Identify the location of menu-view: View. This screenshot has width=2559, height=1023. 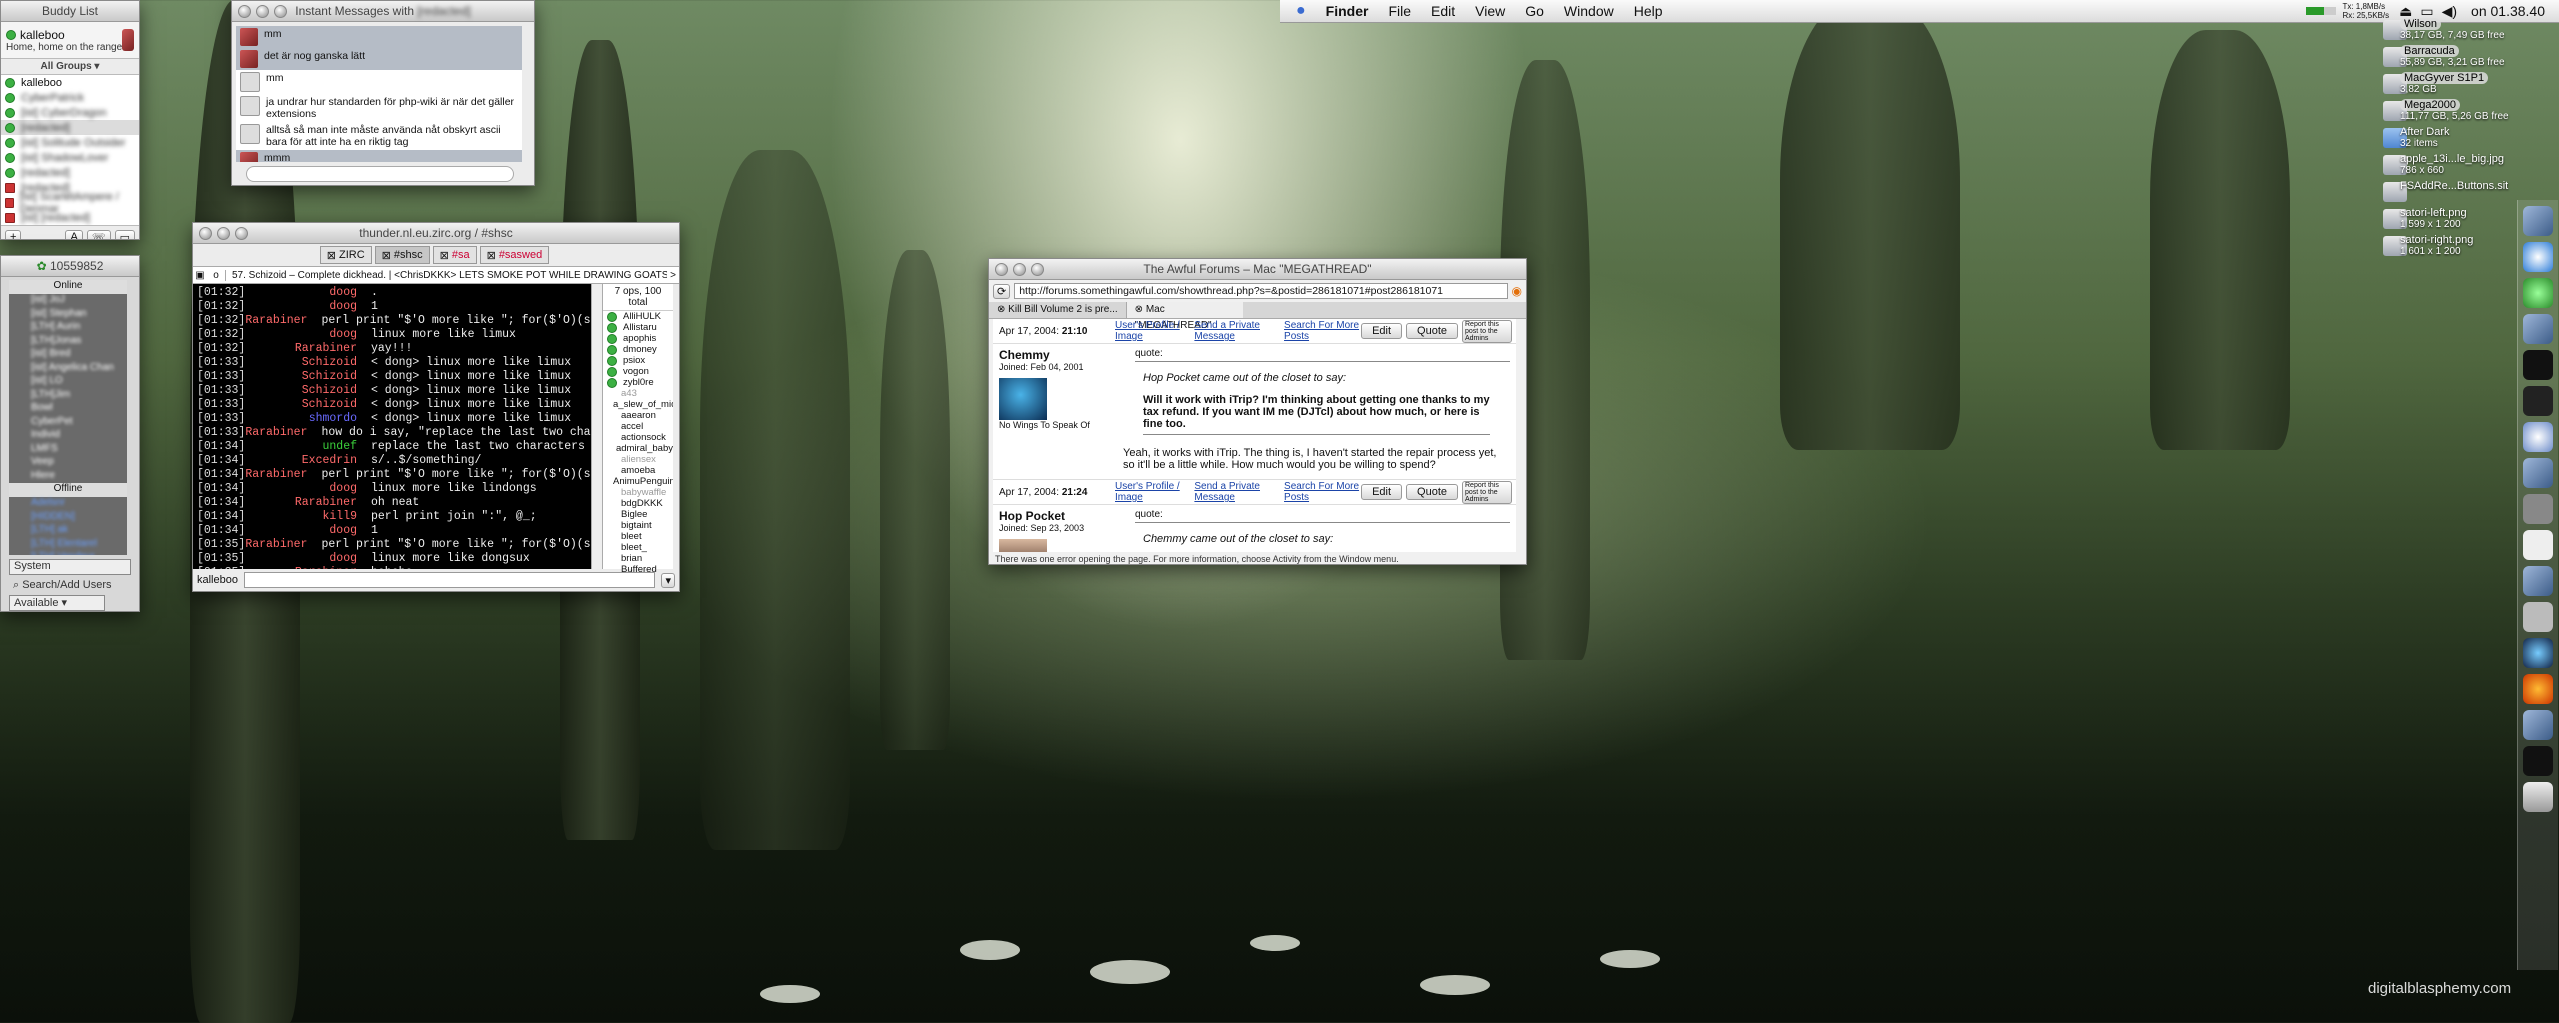
(1490, 11).